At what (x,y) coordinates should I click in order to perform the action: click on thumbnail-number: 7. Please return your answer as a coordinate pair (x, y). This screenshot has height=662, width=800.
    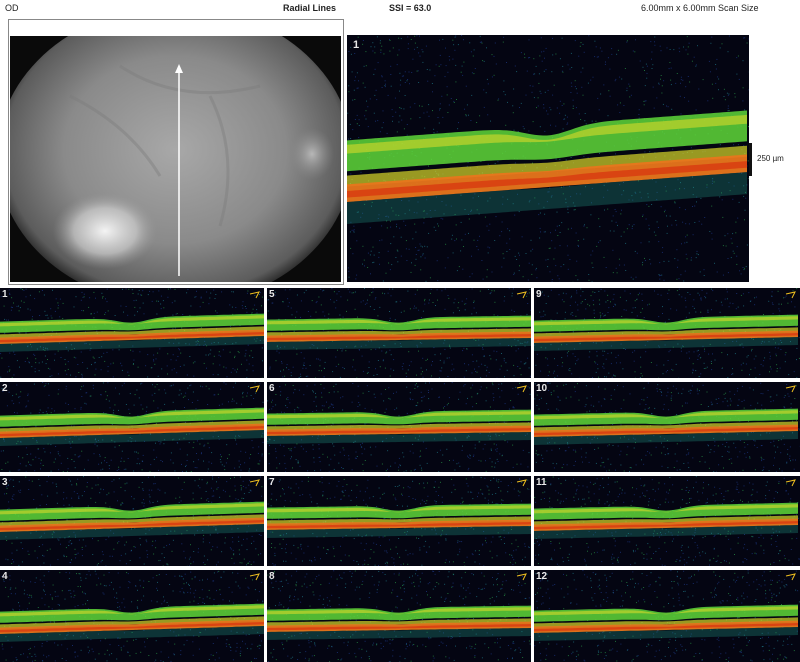
    Looking at the image, I should click on (272, 482).